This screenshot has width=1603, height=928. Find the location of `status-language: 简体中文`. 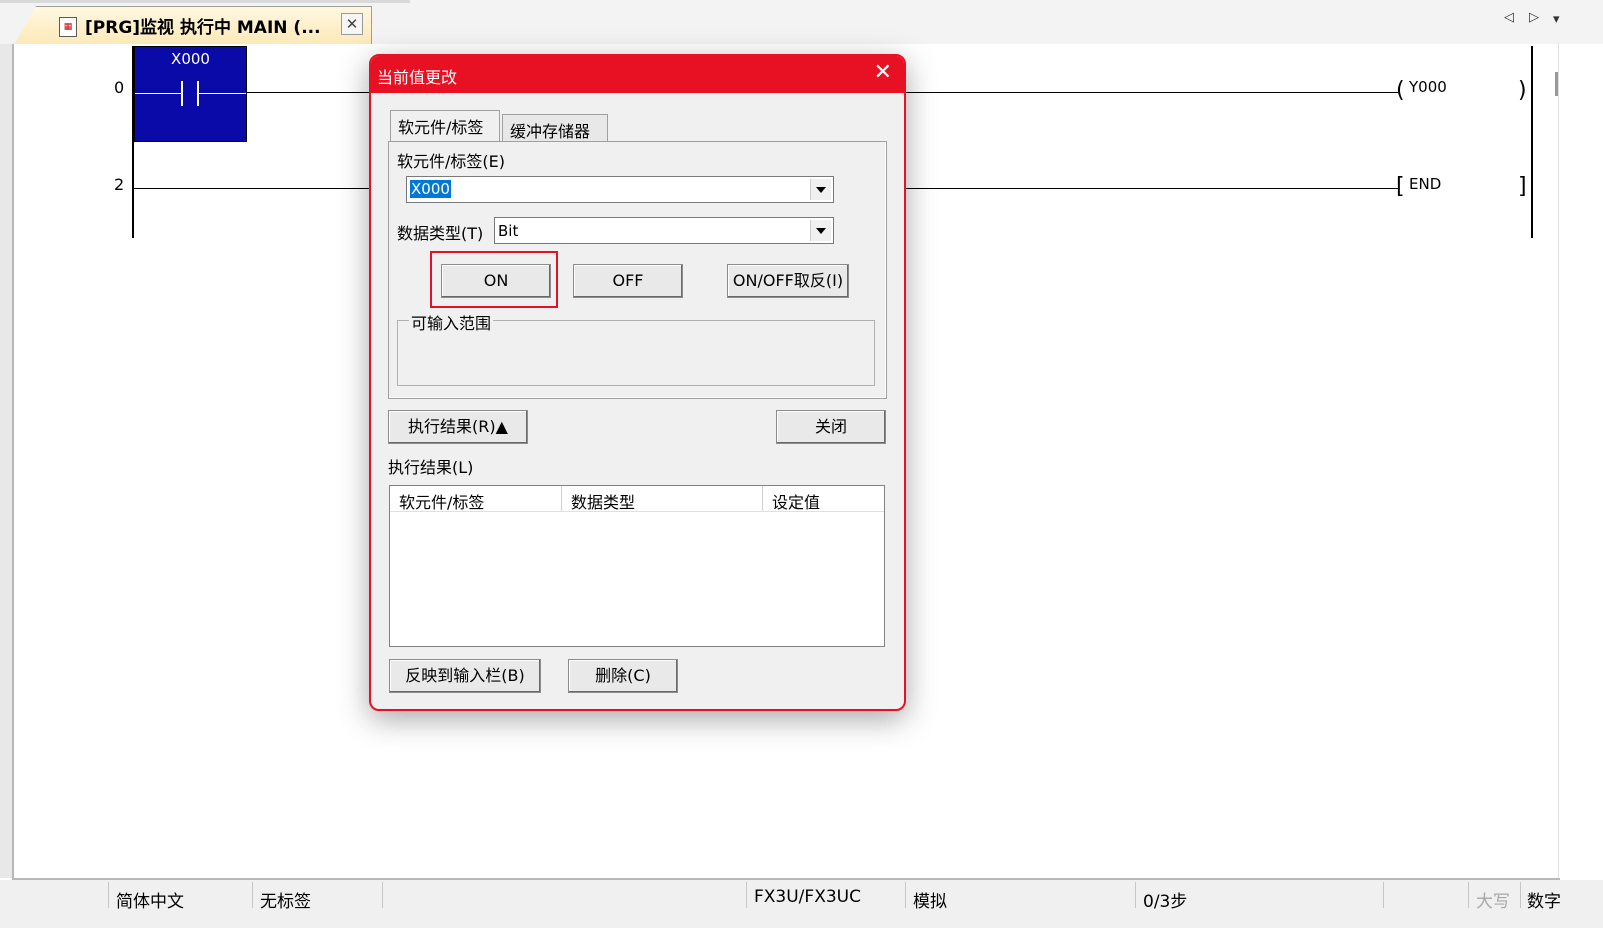

status-language: 简体中文 is located at coordinates (150, 902).